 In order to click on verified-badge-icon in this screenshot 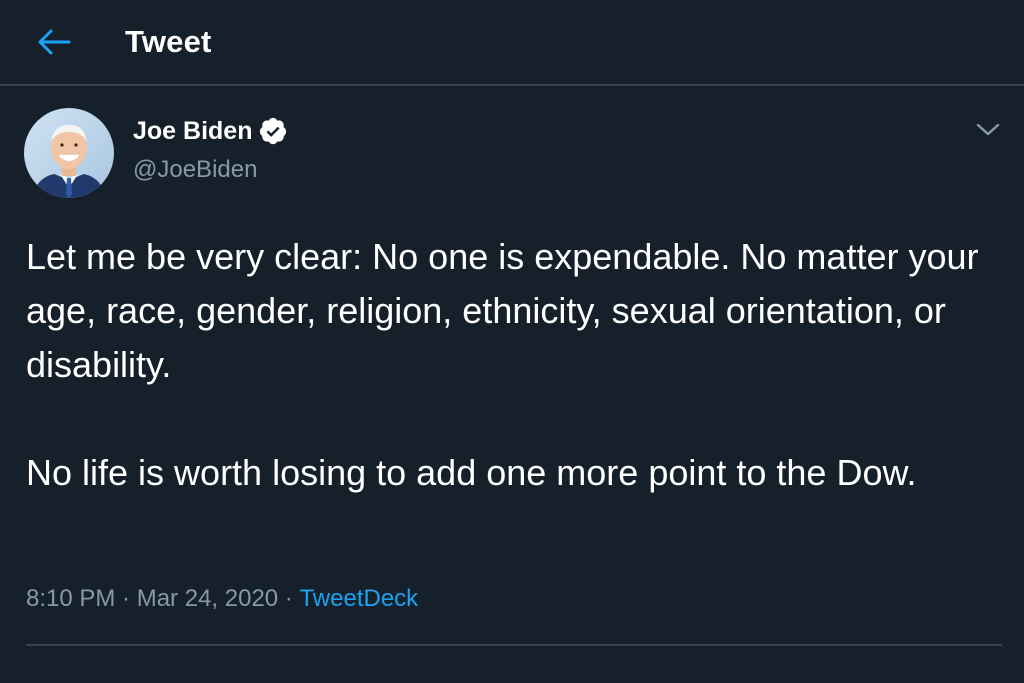, I will do `click(273, 131)`.